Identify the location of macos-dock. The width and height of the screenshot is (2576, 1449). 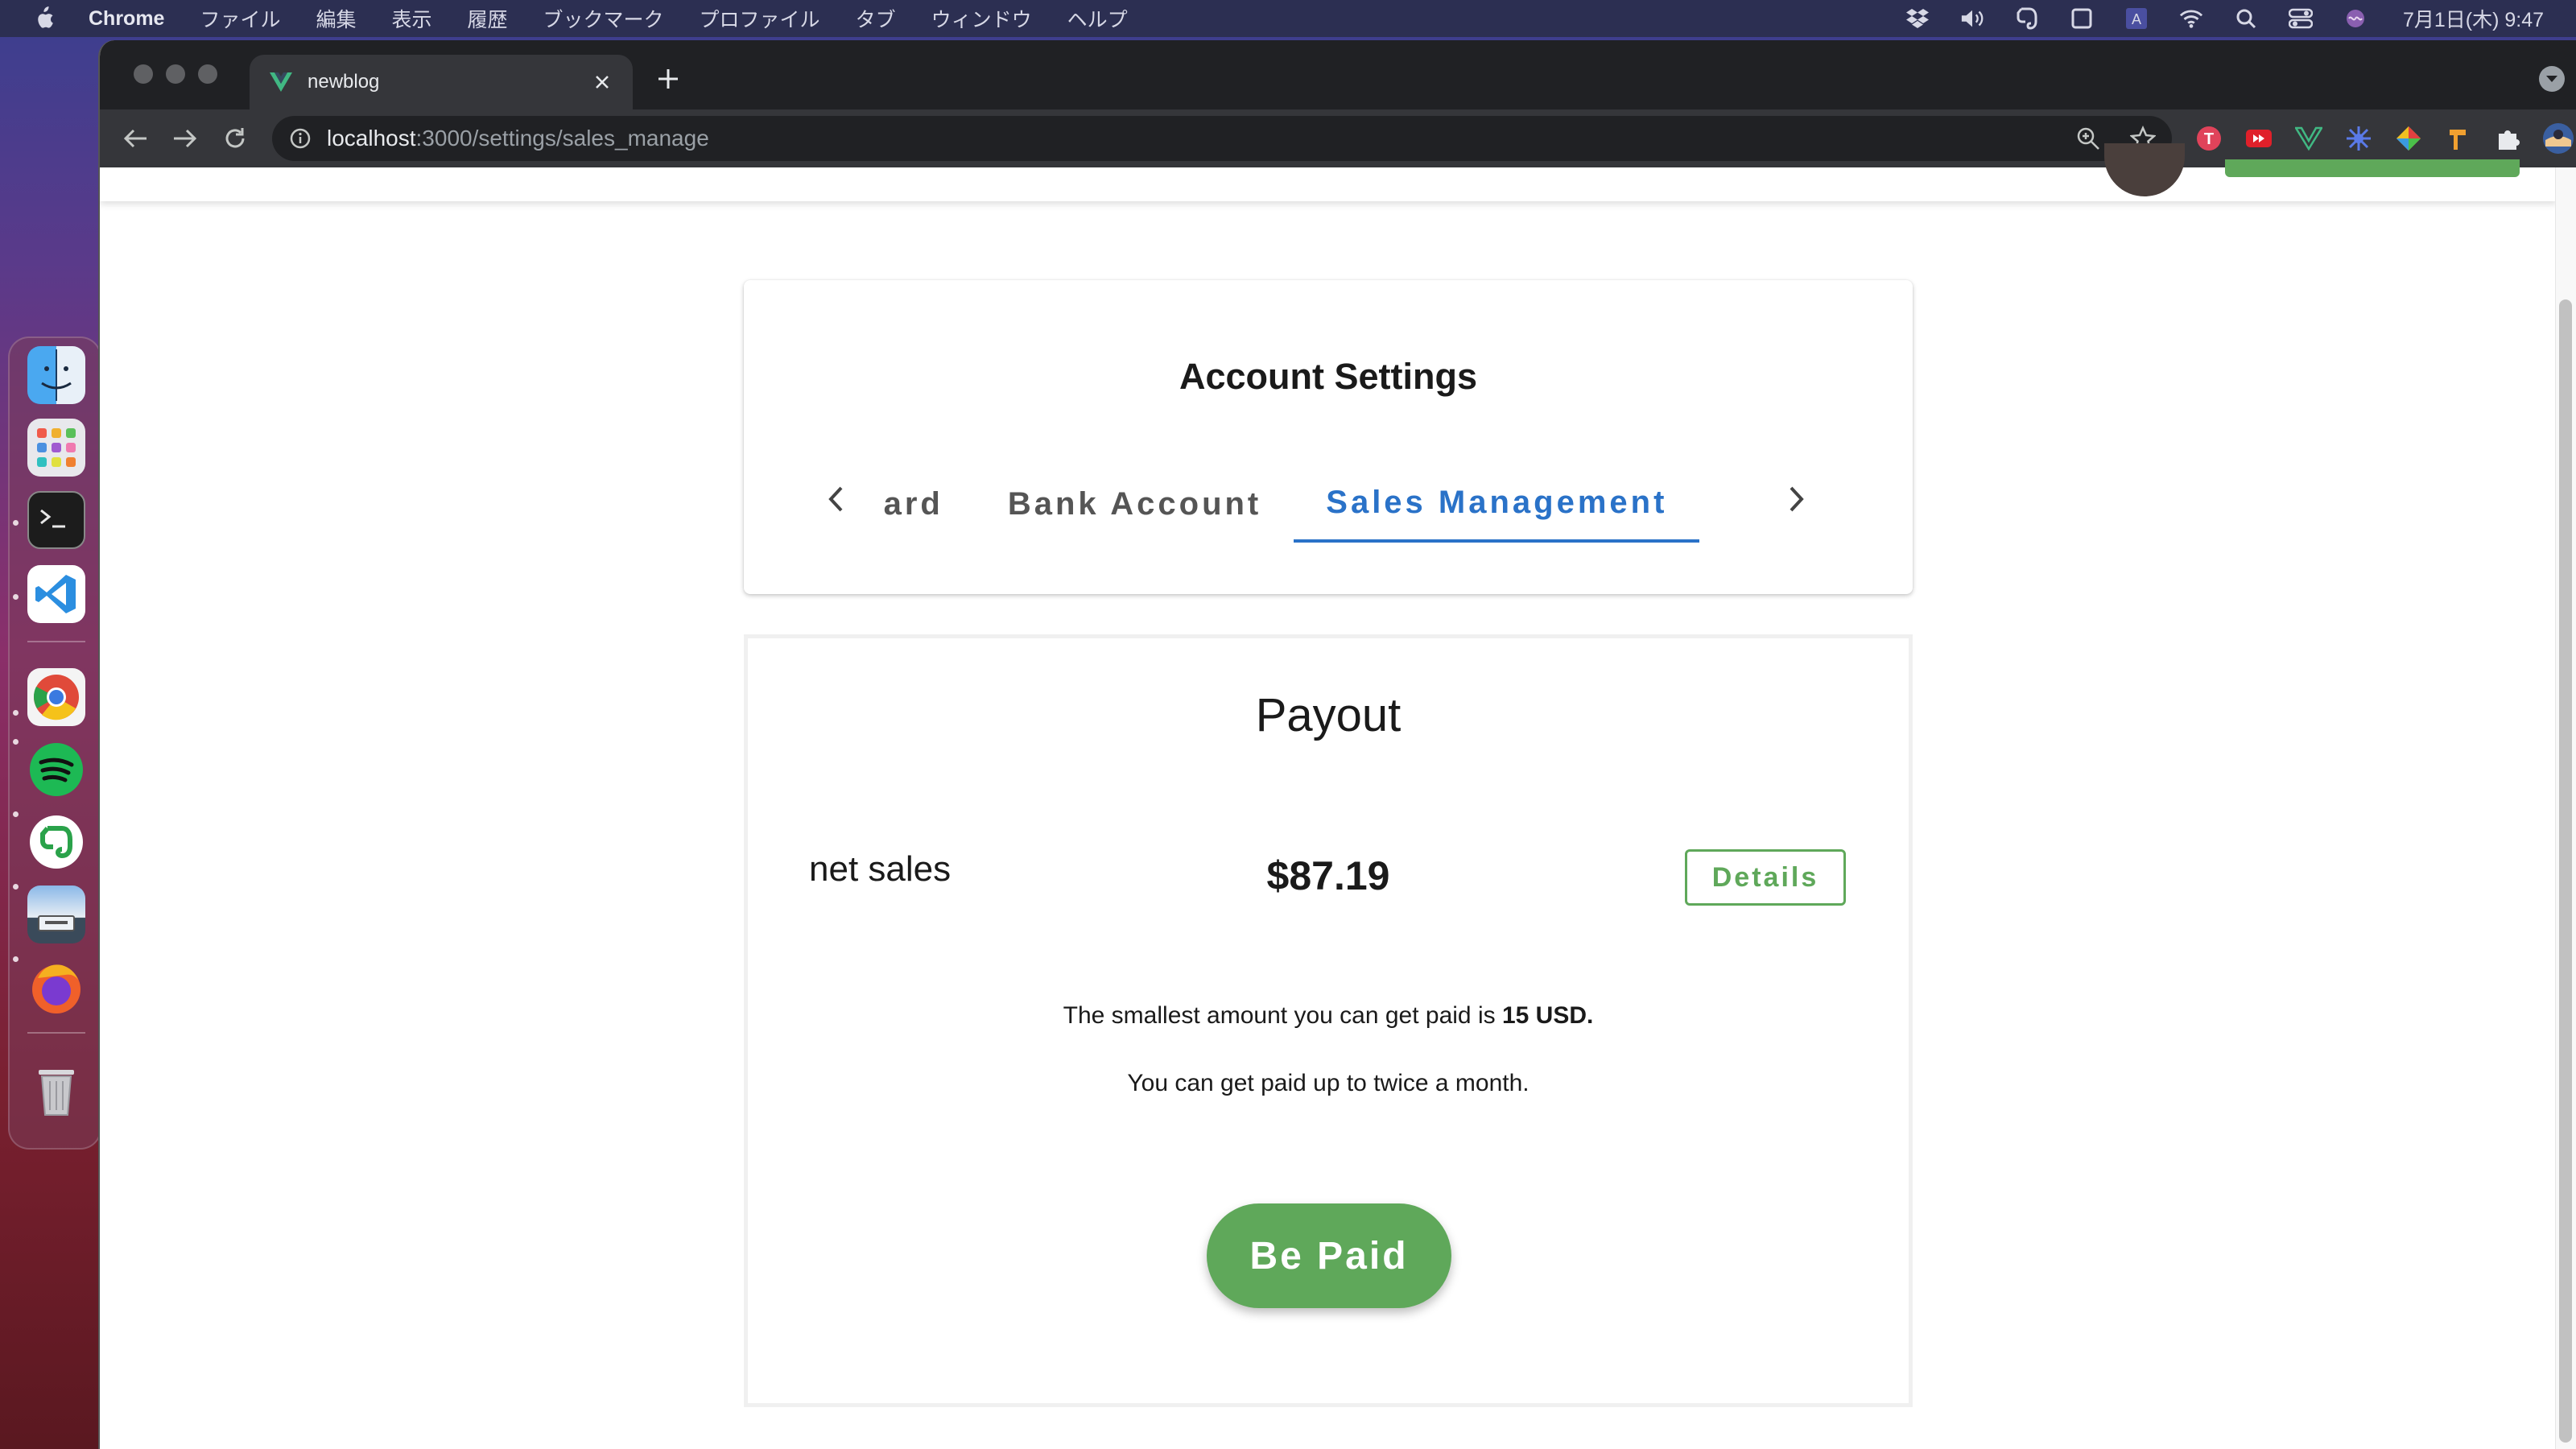
(54, 743).